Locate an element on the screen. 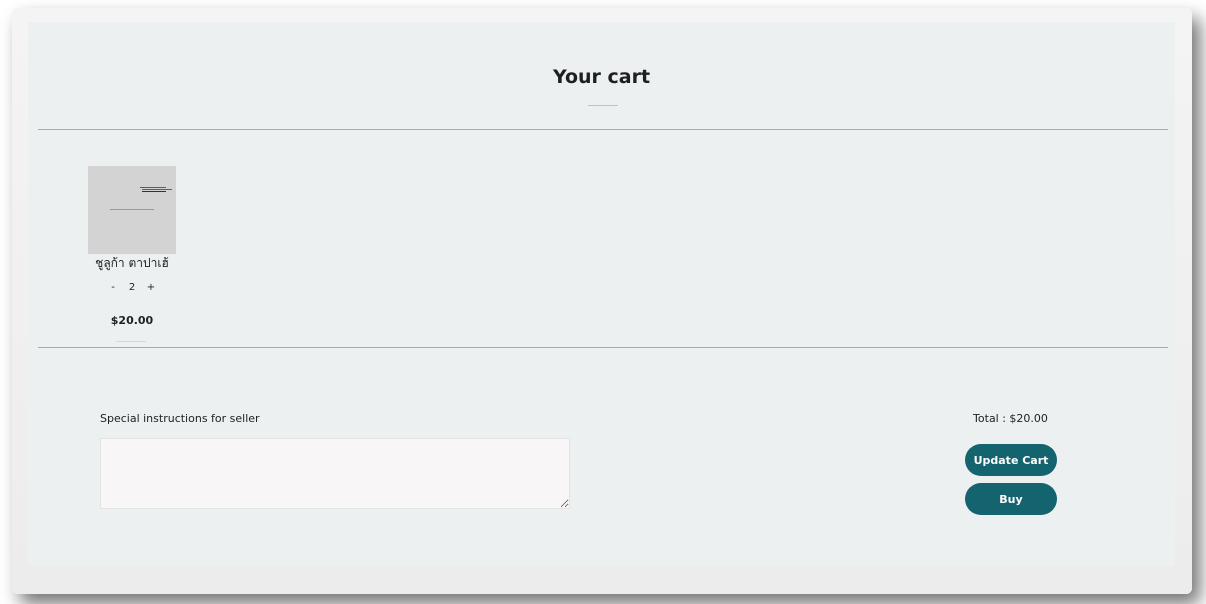  instructions-field is located at coordinates (335, 473).